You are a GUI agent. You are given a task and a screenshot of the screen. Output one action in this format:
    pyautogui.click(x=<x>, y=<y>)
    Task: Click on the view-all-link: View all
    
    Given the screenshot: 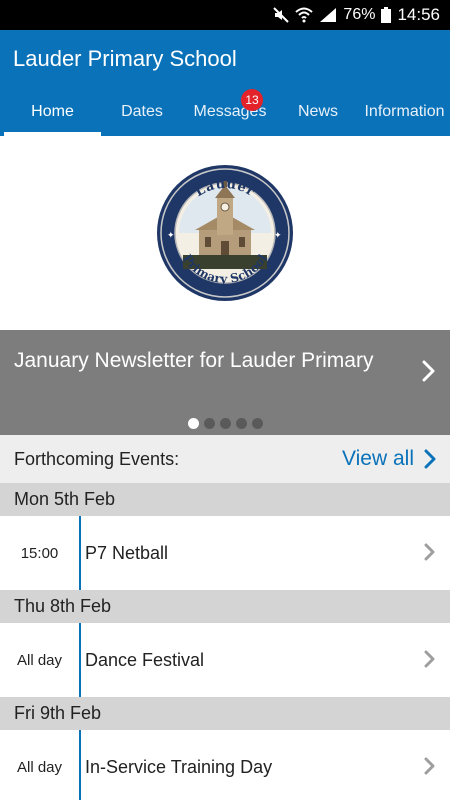 What is the action you would take?
    pyautogui.click(x=389, y=459)
    